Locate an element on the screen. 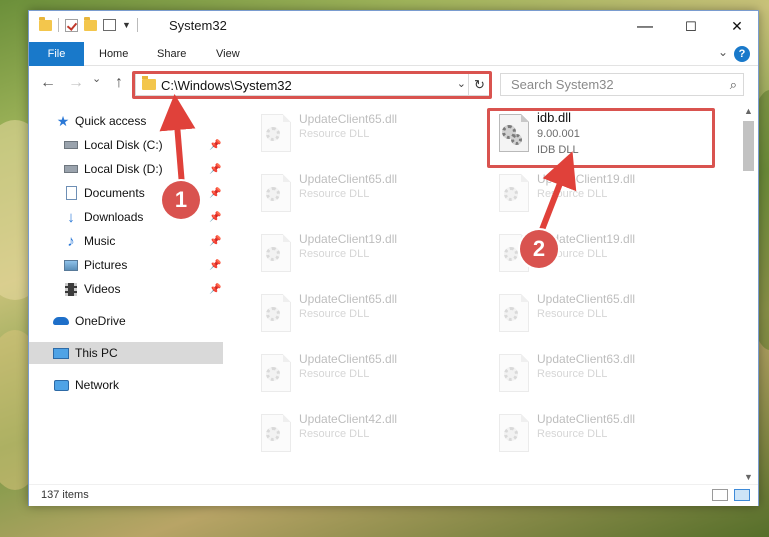 This screenshot has width=769, height=537. sidebar-item-onedrive: OneDrive is located at coordinates (126, 321).